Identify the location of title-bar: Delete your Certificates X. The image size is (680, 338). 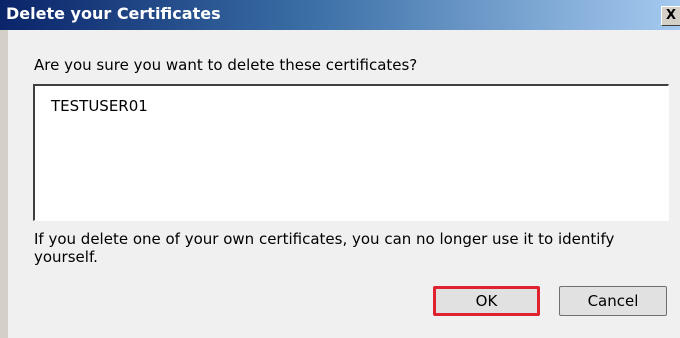
(340, 15).